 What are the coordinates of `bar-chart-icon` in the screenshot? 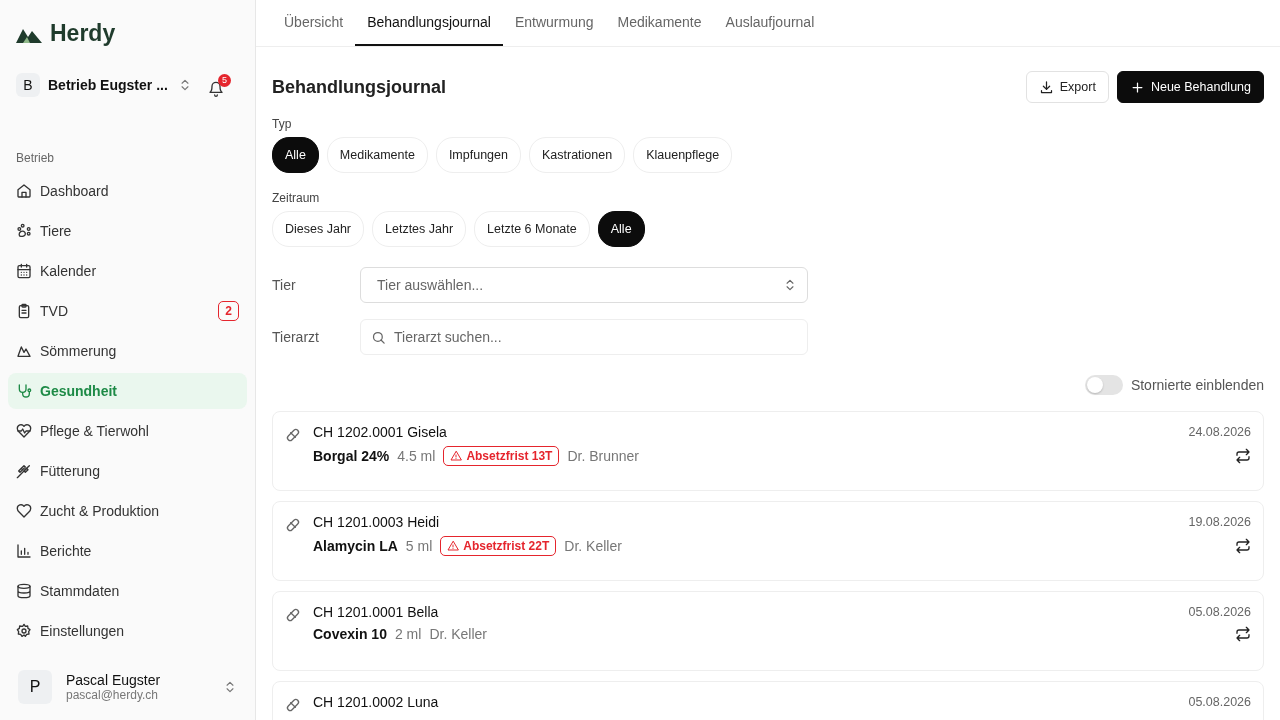 It's located at (24, 551).